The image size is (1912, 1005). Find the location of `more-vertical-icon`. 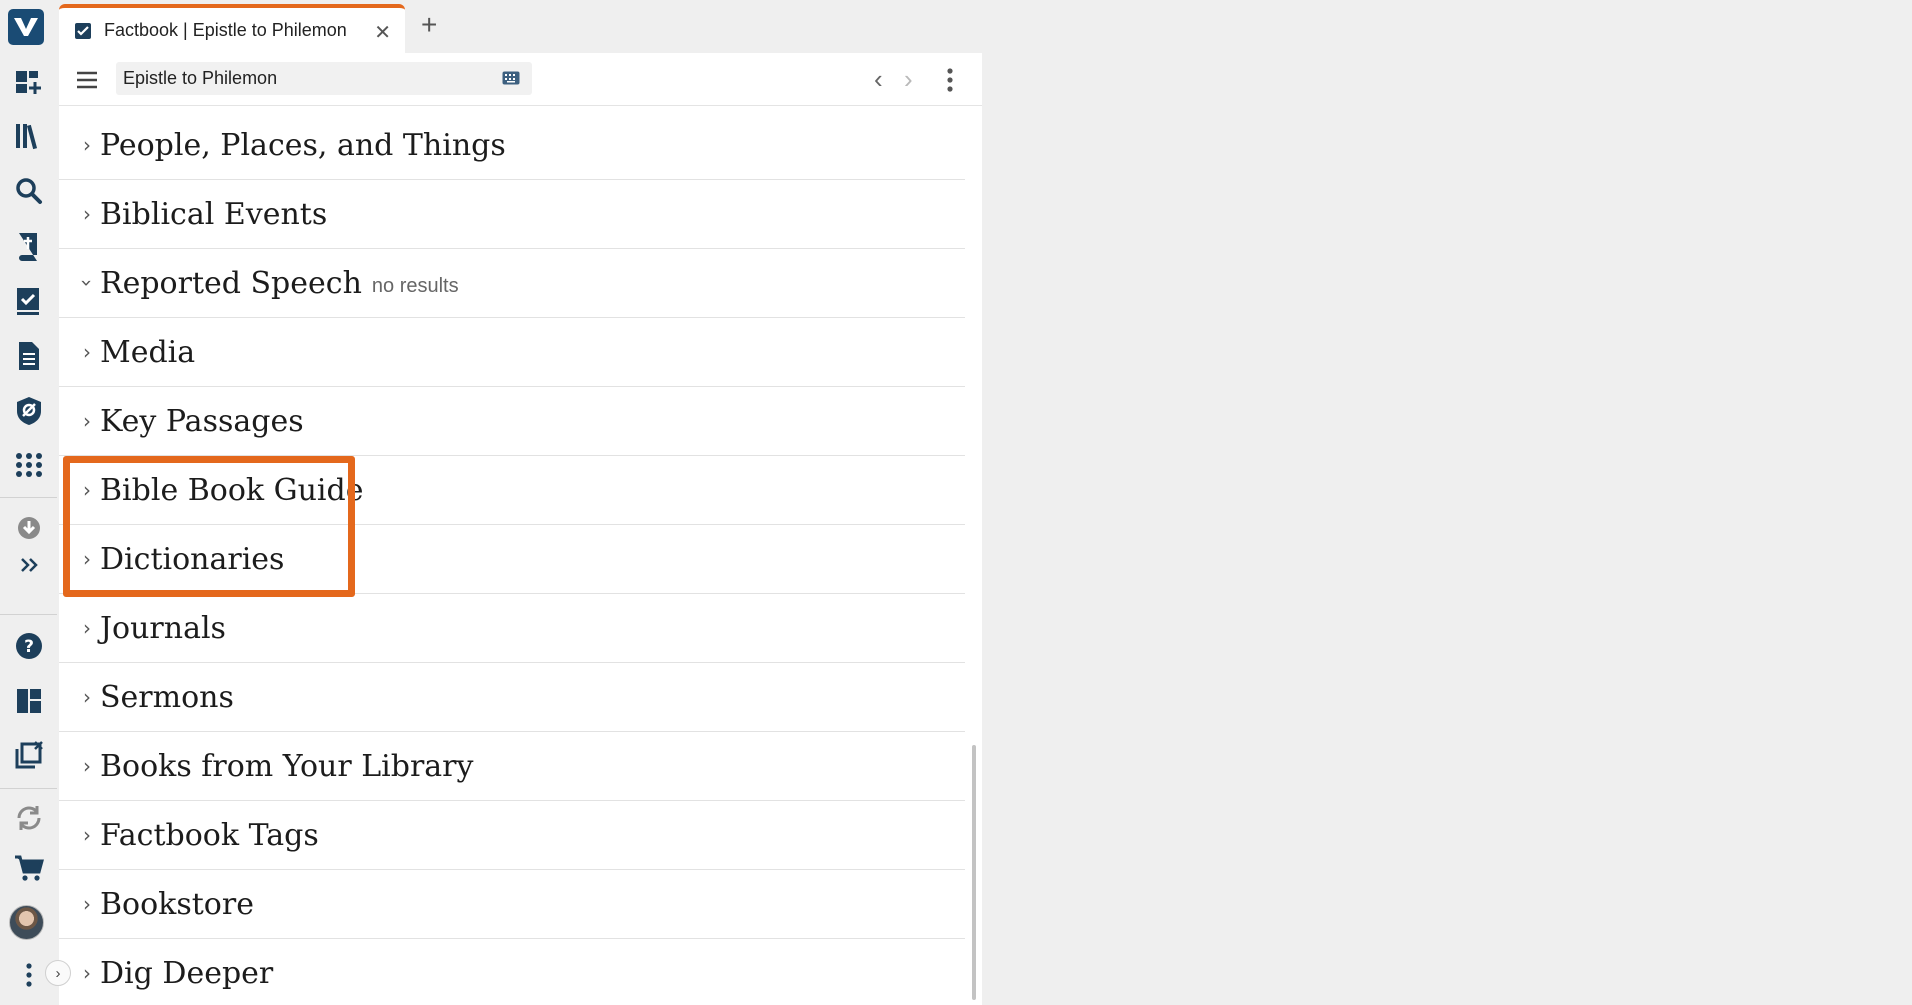

more-vertical-icon is located at coordinates (950, 80).